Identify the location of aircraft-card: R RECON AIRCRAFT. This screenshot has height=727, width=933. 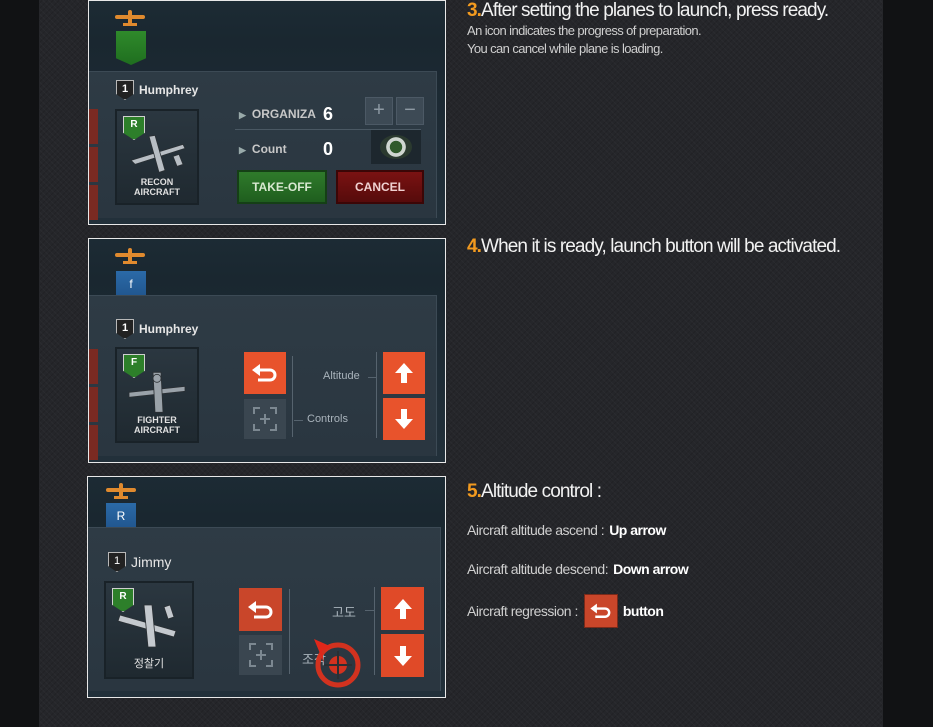
(157, 157).